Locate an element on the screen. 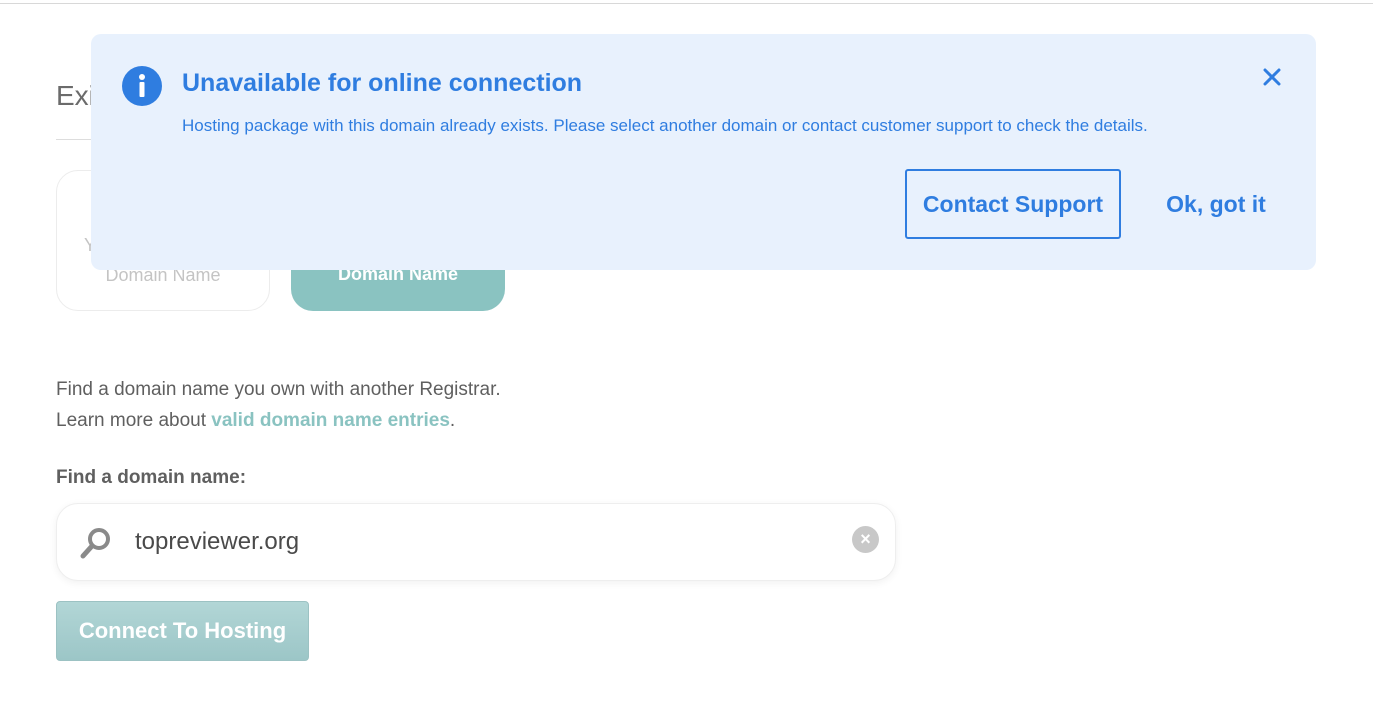 Image resolution: width=1373 pixels, height=702 pixels. connect-to-hosting-button: Connect To Hosting is located at coordinates (182, 631).